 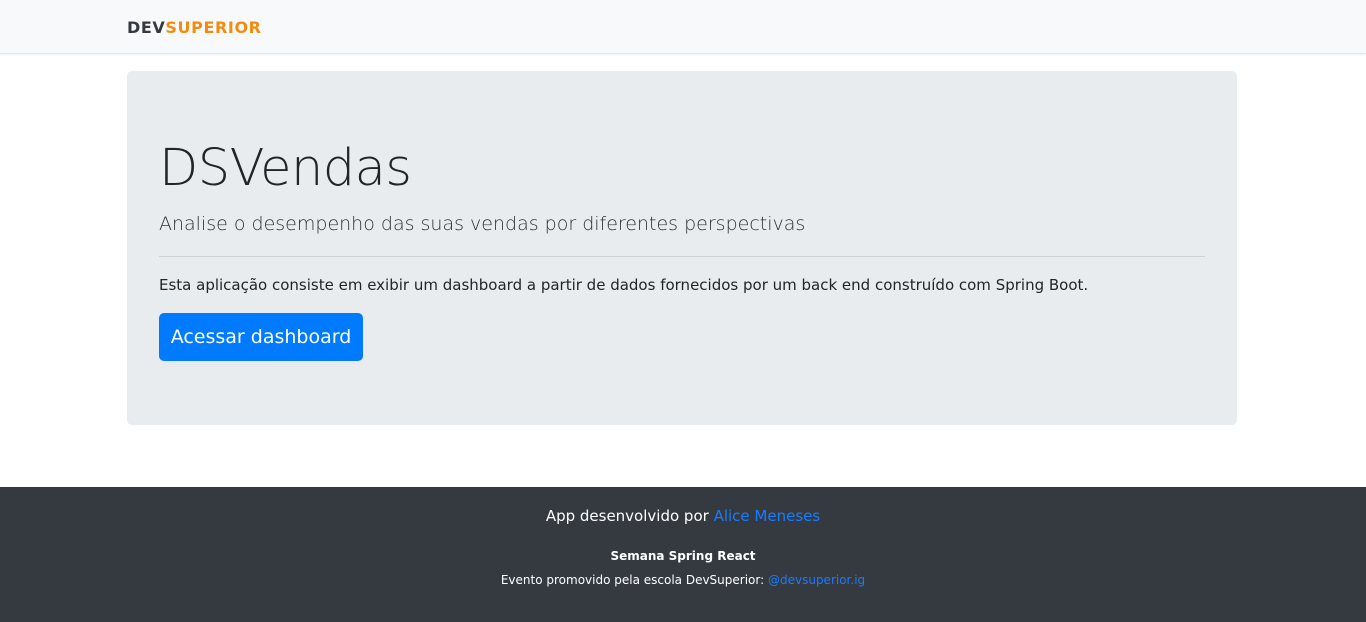 What do you see at coordinates (682, 256) in the screenshot?
I see `hero-divider` at bounding box center [682, 256].